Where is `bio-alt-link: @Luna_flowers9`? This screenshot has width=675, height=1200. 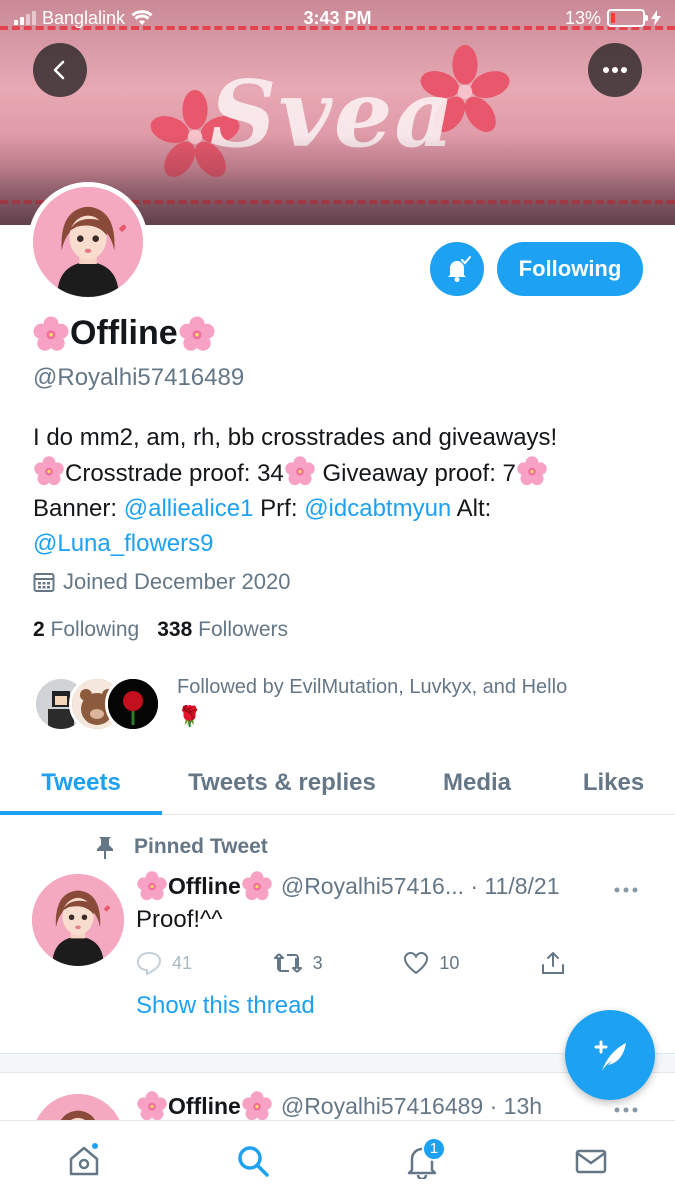 bio-alt-link: @Luna_flowers9 is located at coordinates (123, 543).